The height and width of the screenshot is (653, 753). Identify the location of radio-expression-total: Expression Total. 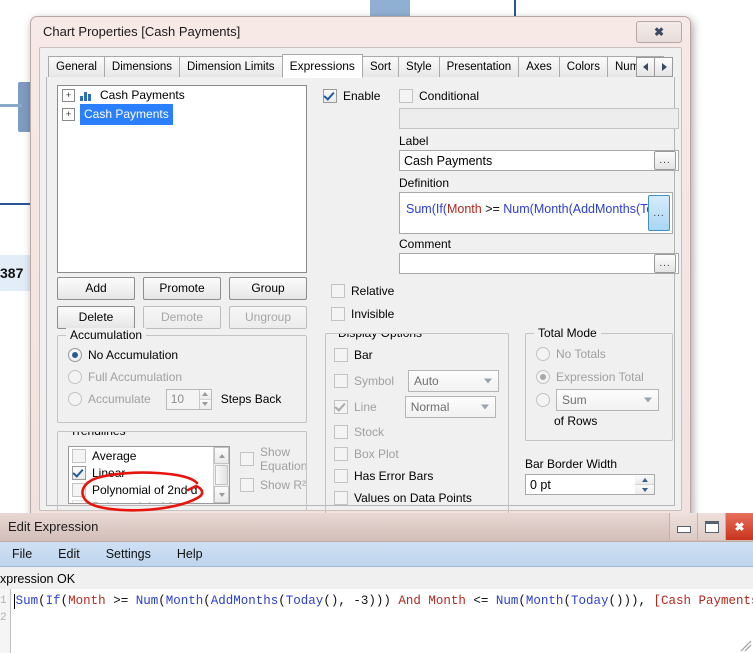
(597, 377).